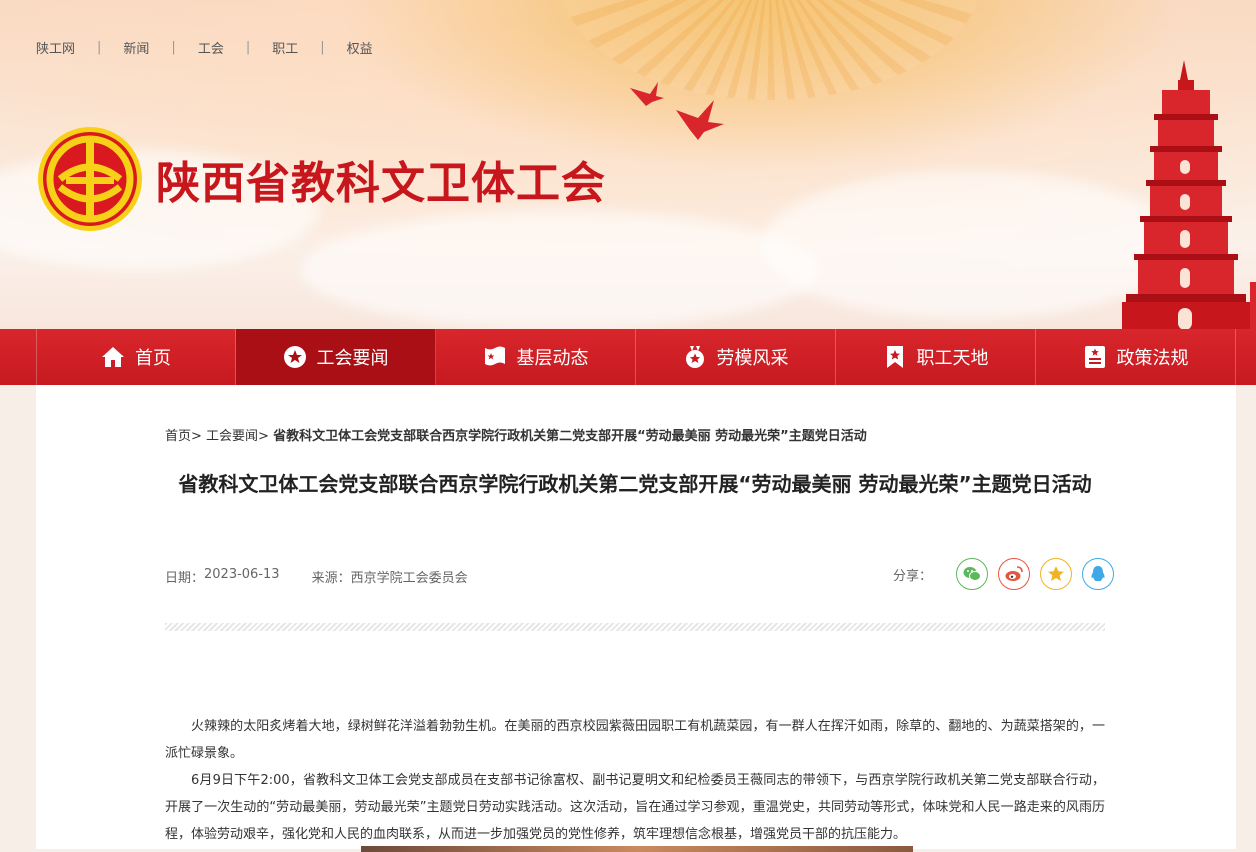  What do you see at coordinates (331, 578) in the screenshot?
I see `source-label: 来源：` at bounding box center [331, 578].